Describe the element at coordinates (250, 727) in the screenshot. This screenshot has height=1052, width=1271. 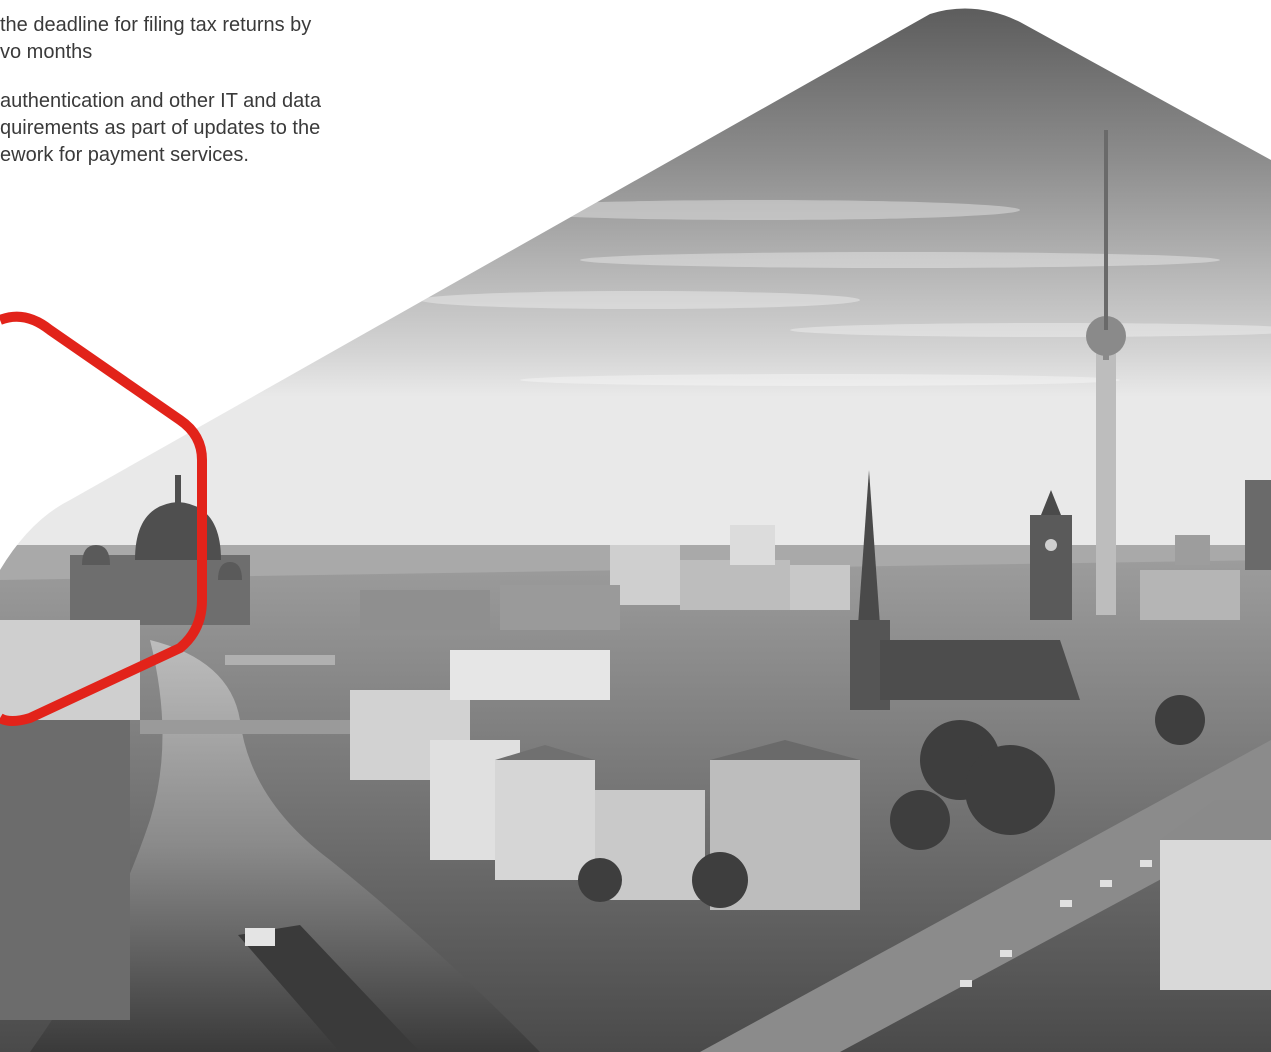
I see `bridge` at that location.